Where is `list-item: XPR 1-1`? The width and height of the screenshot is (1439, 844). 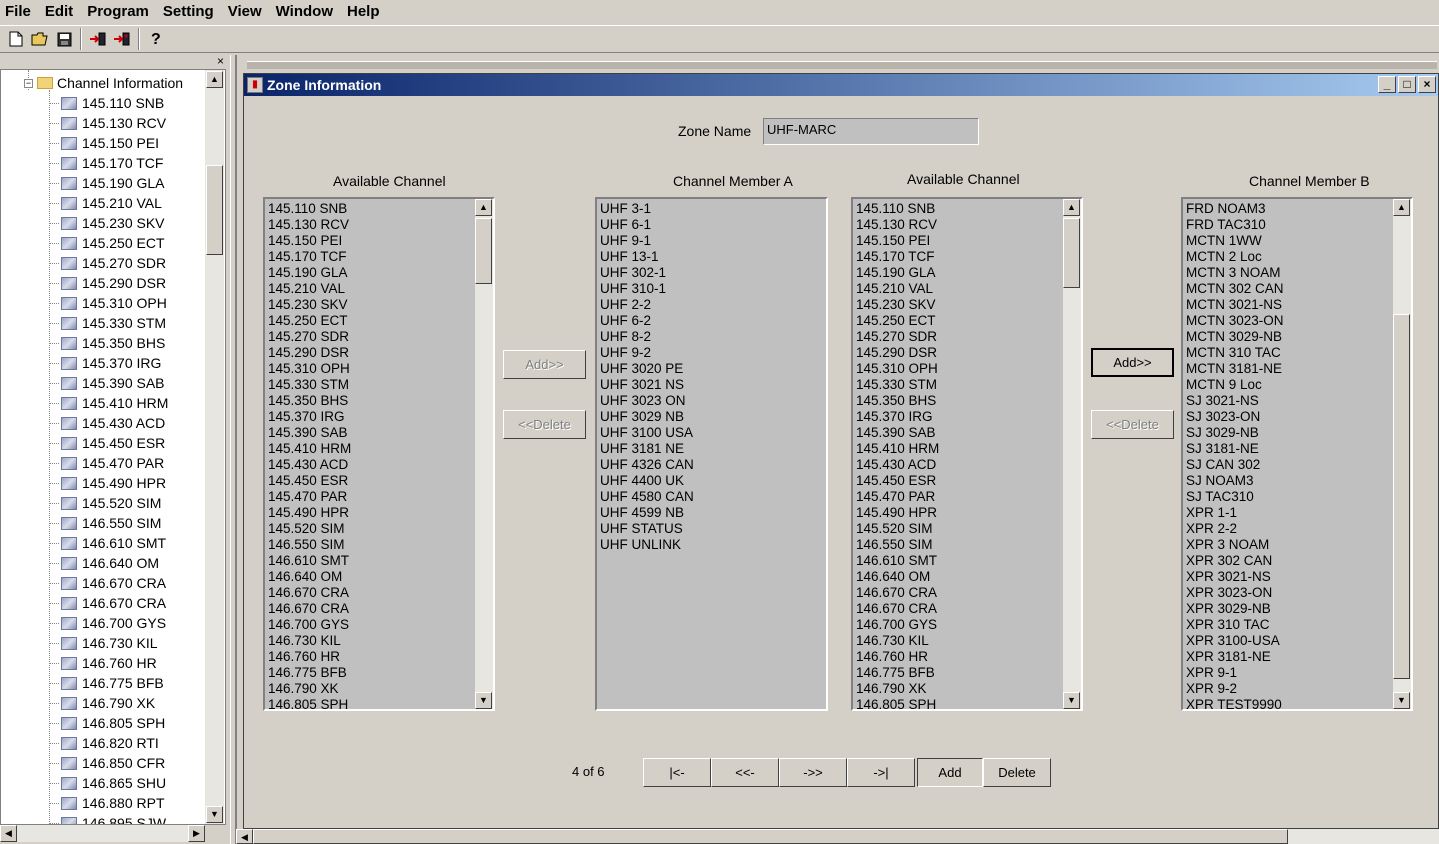
list-item: XPR 1-1 is located at coordinates (1234, 513).